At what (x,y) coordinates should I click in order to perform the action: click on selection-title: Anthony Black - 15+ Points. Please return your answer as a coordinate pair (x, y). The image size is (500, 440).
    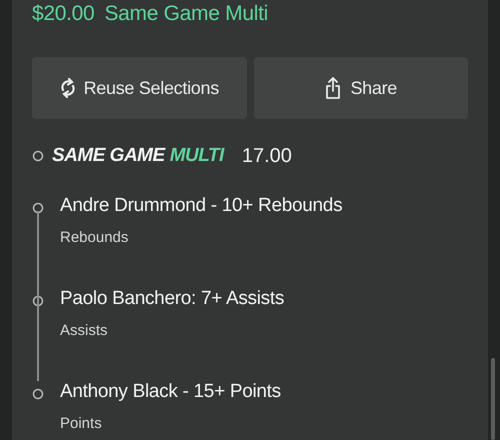
    Looking at the image, I should click on (171, 392).